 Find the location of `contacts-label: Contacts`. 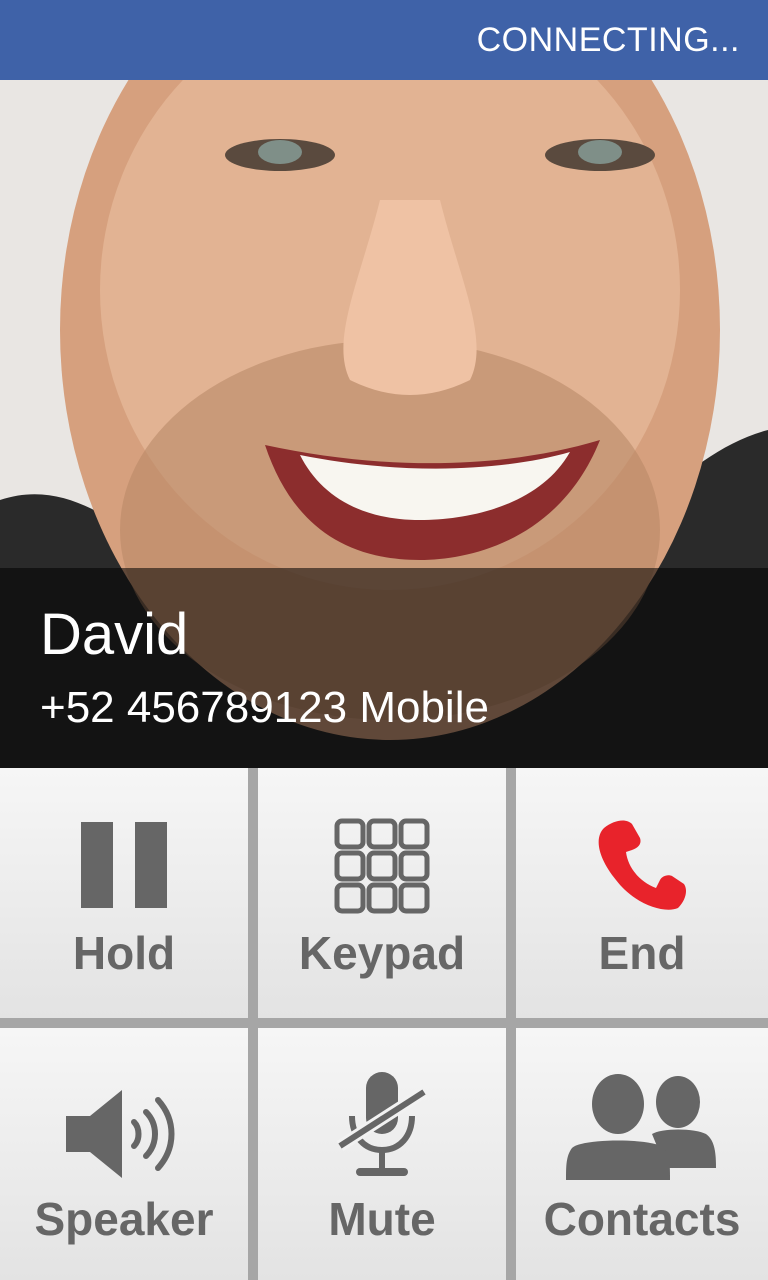

contacts-label: Contacts is located at coordinates (642, 1219).